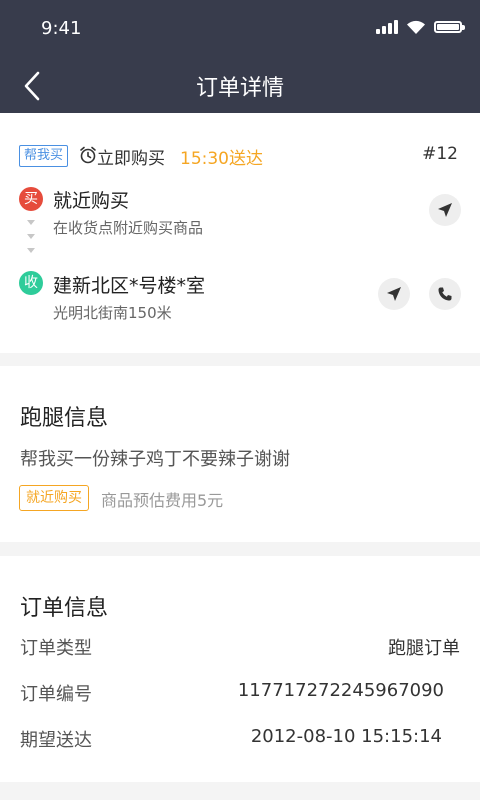 The image size is (480, 800). I want to click on route-dots, so click(31, 241).